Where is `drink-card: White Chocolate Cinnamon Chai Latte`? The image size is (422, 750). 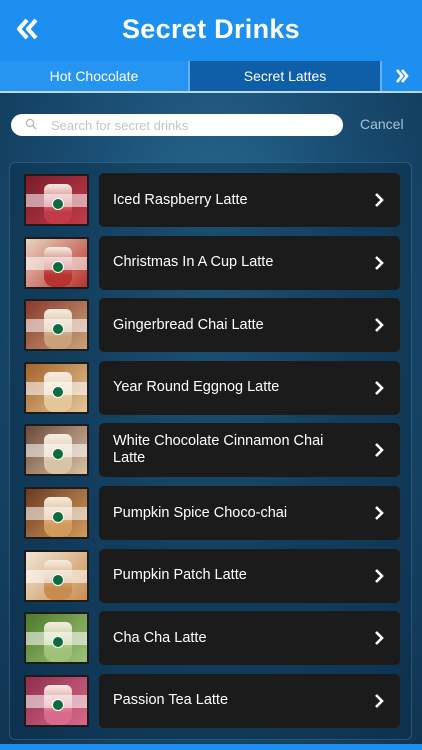
drink-card: White Chocolate Cinnamon Chai Latte is located at coordinates (249, 450).